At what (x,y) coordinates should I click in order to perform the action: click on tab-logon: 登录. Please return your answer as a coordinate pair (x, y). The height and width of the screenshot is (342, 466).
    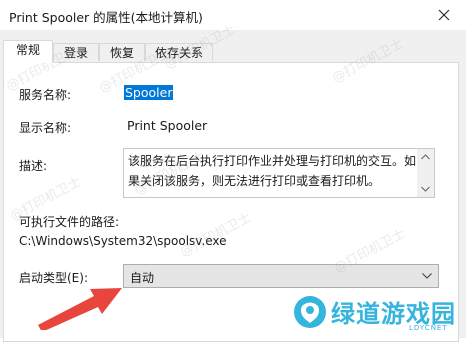
    Looking at the image, I should click on (76, 52).